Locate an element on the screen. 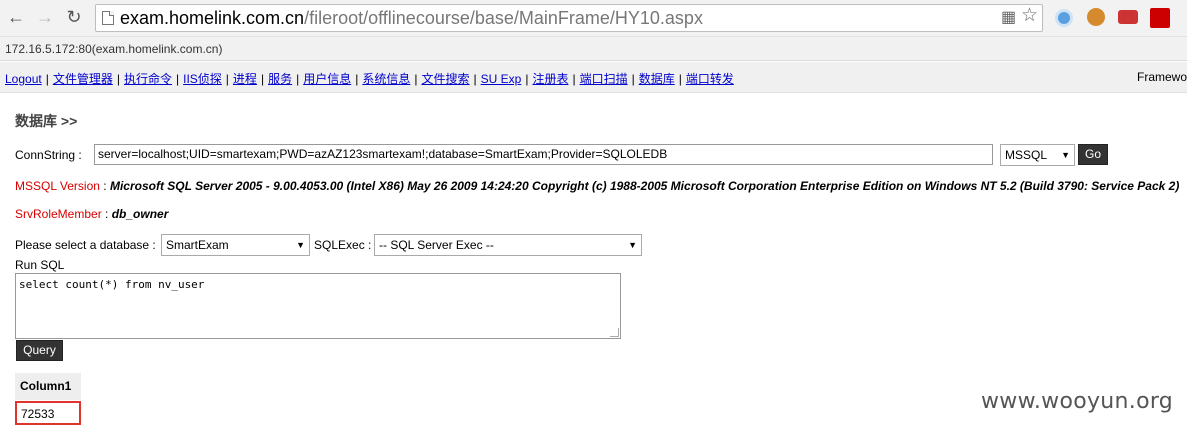 This screenshot has height=432, width=1187. role-member-label: SrvRoleMember is located at coordinates (58, 214).